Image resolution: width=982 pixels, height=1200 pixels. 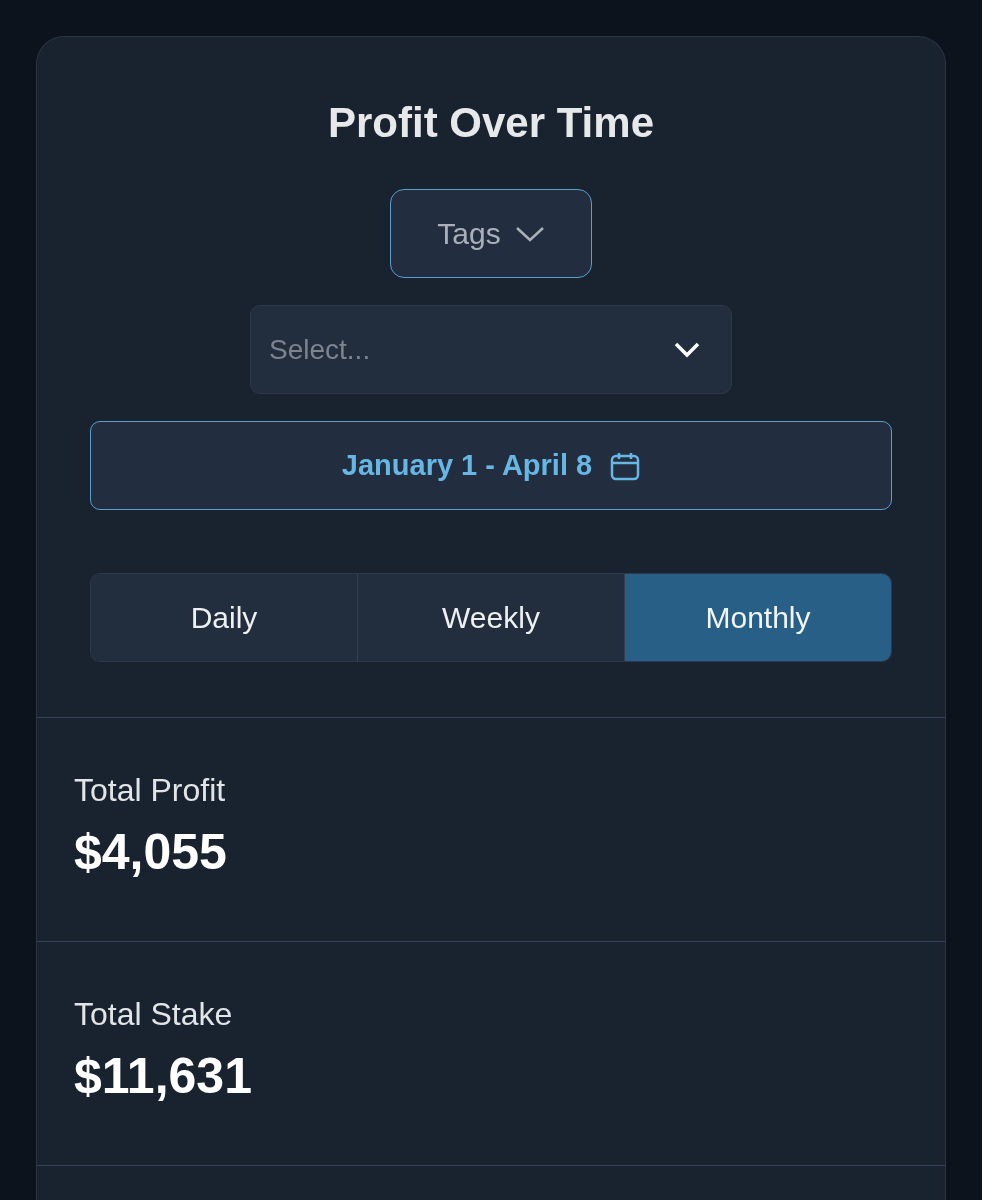 What do you see at coordinates (491, 465) in the screenshot?
I see `date-range-button: January 1 - April 8` at bounding box center [491, 465].